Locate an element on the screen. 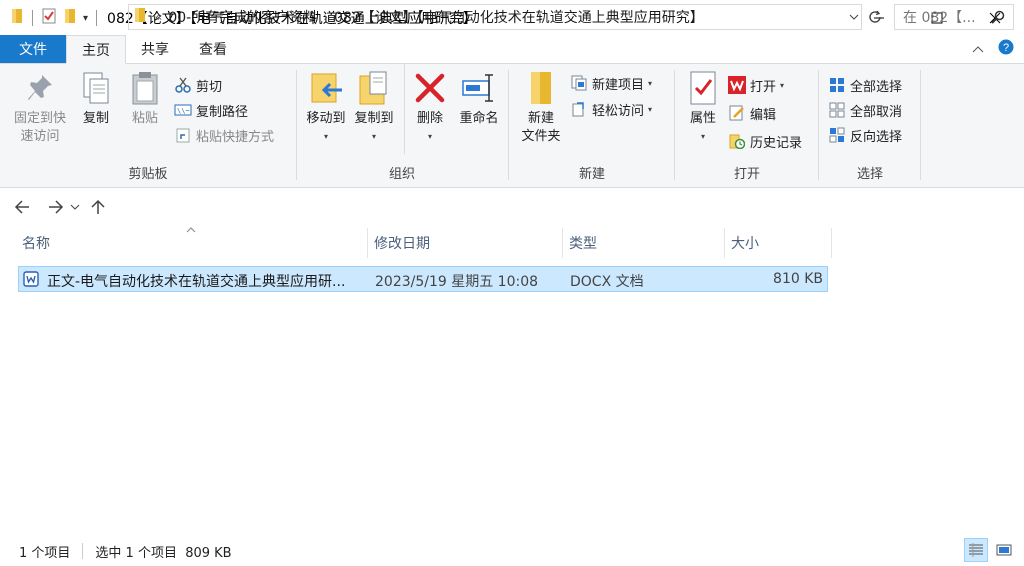 Image resolution: width=1024 pixels, height=566 pixels. edit-icon is located at coordinates (737, 113).